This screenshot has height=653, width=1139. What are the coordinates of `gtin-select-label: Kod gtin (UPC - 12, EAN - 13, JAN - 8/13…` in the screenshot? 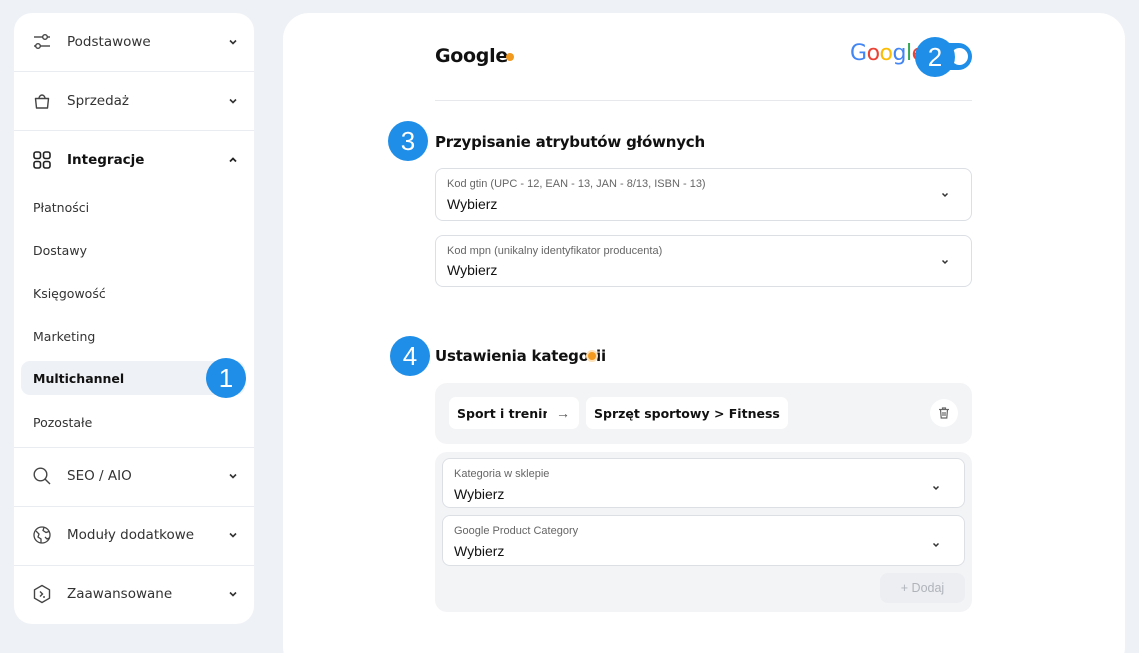 It's located at (576, 184).